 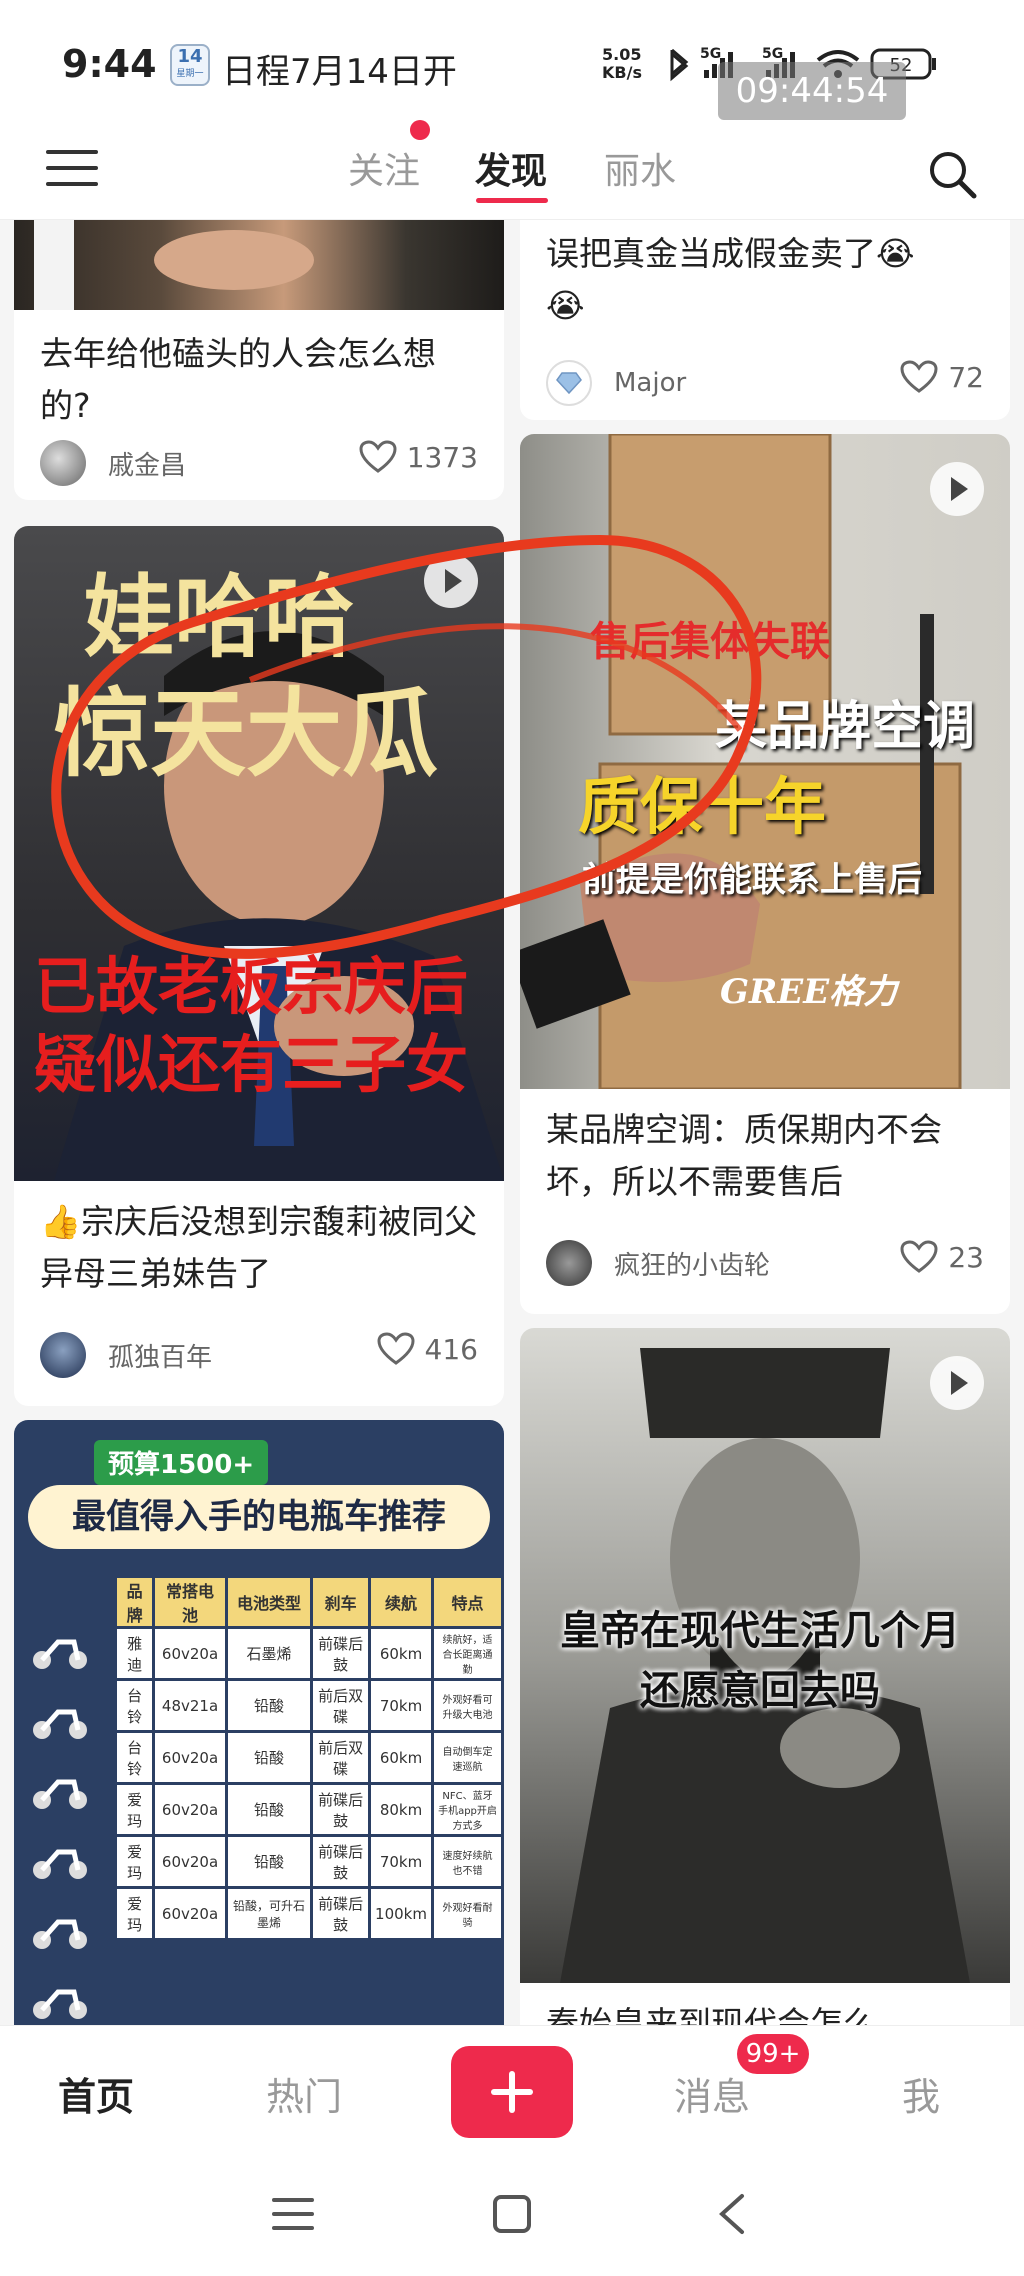 What do you see at coordinates (246, 733) in the screenshot?
I see `image-caption: 惊天大瓜` at bounding box center [246, 733].